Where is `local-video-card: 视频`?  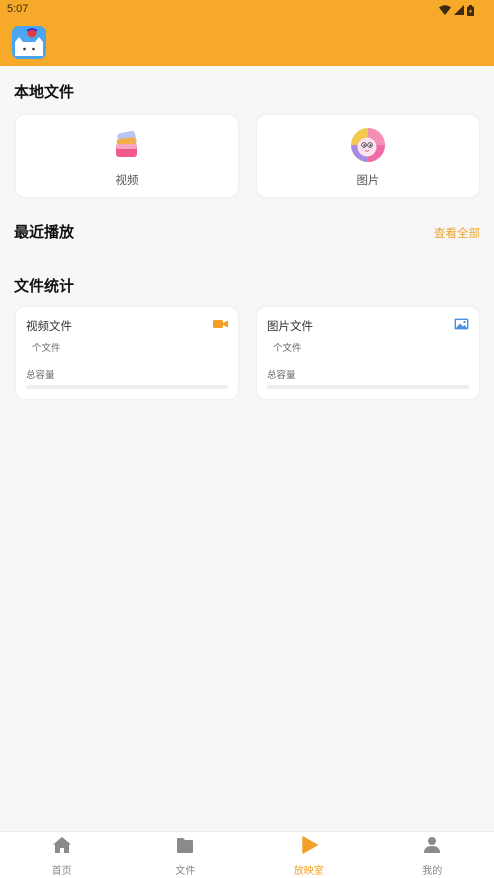 local-video-card: 视频 is located at coordinates (127, 156).